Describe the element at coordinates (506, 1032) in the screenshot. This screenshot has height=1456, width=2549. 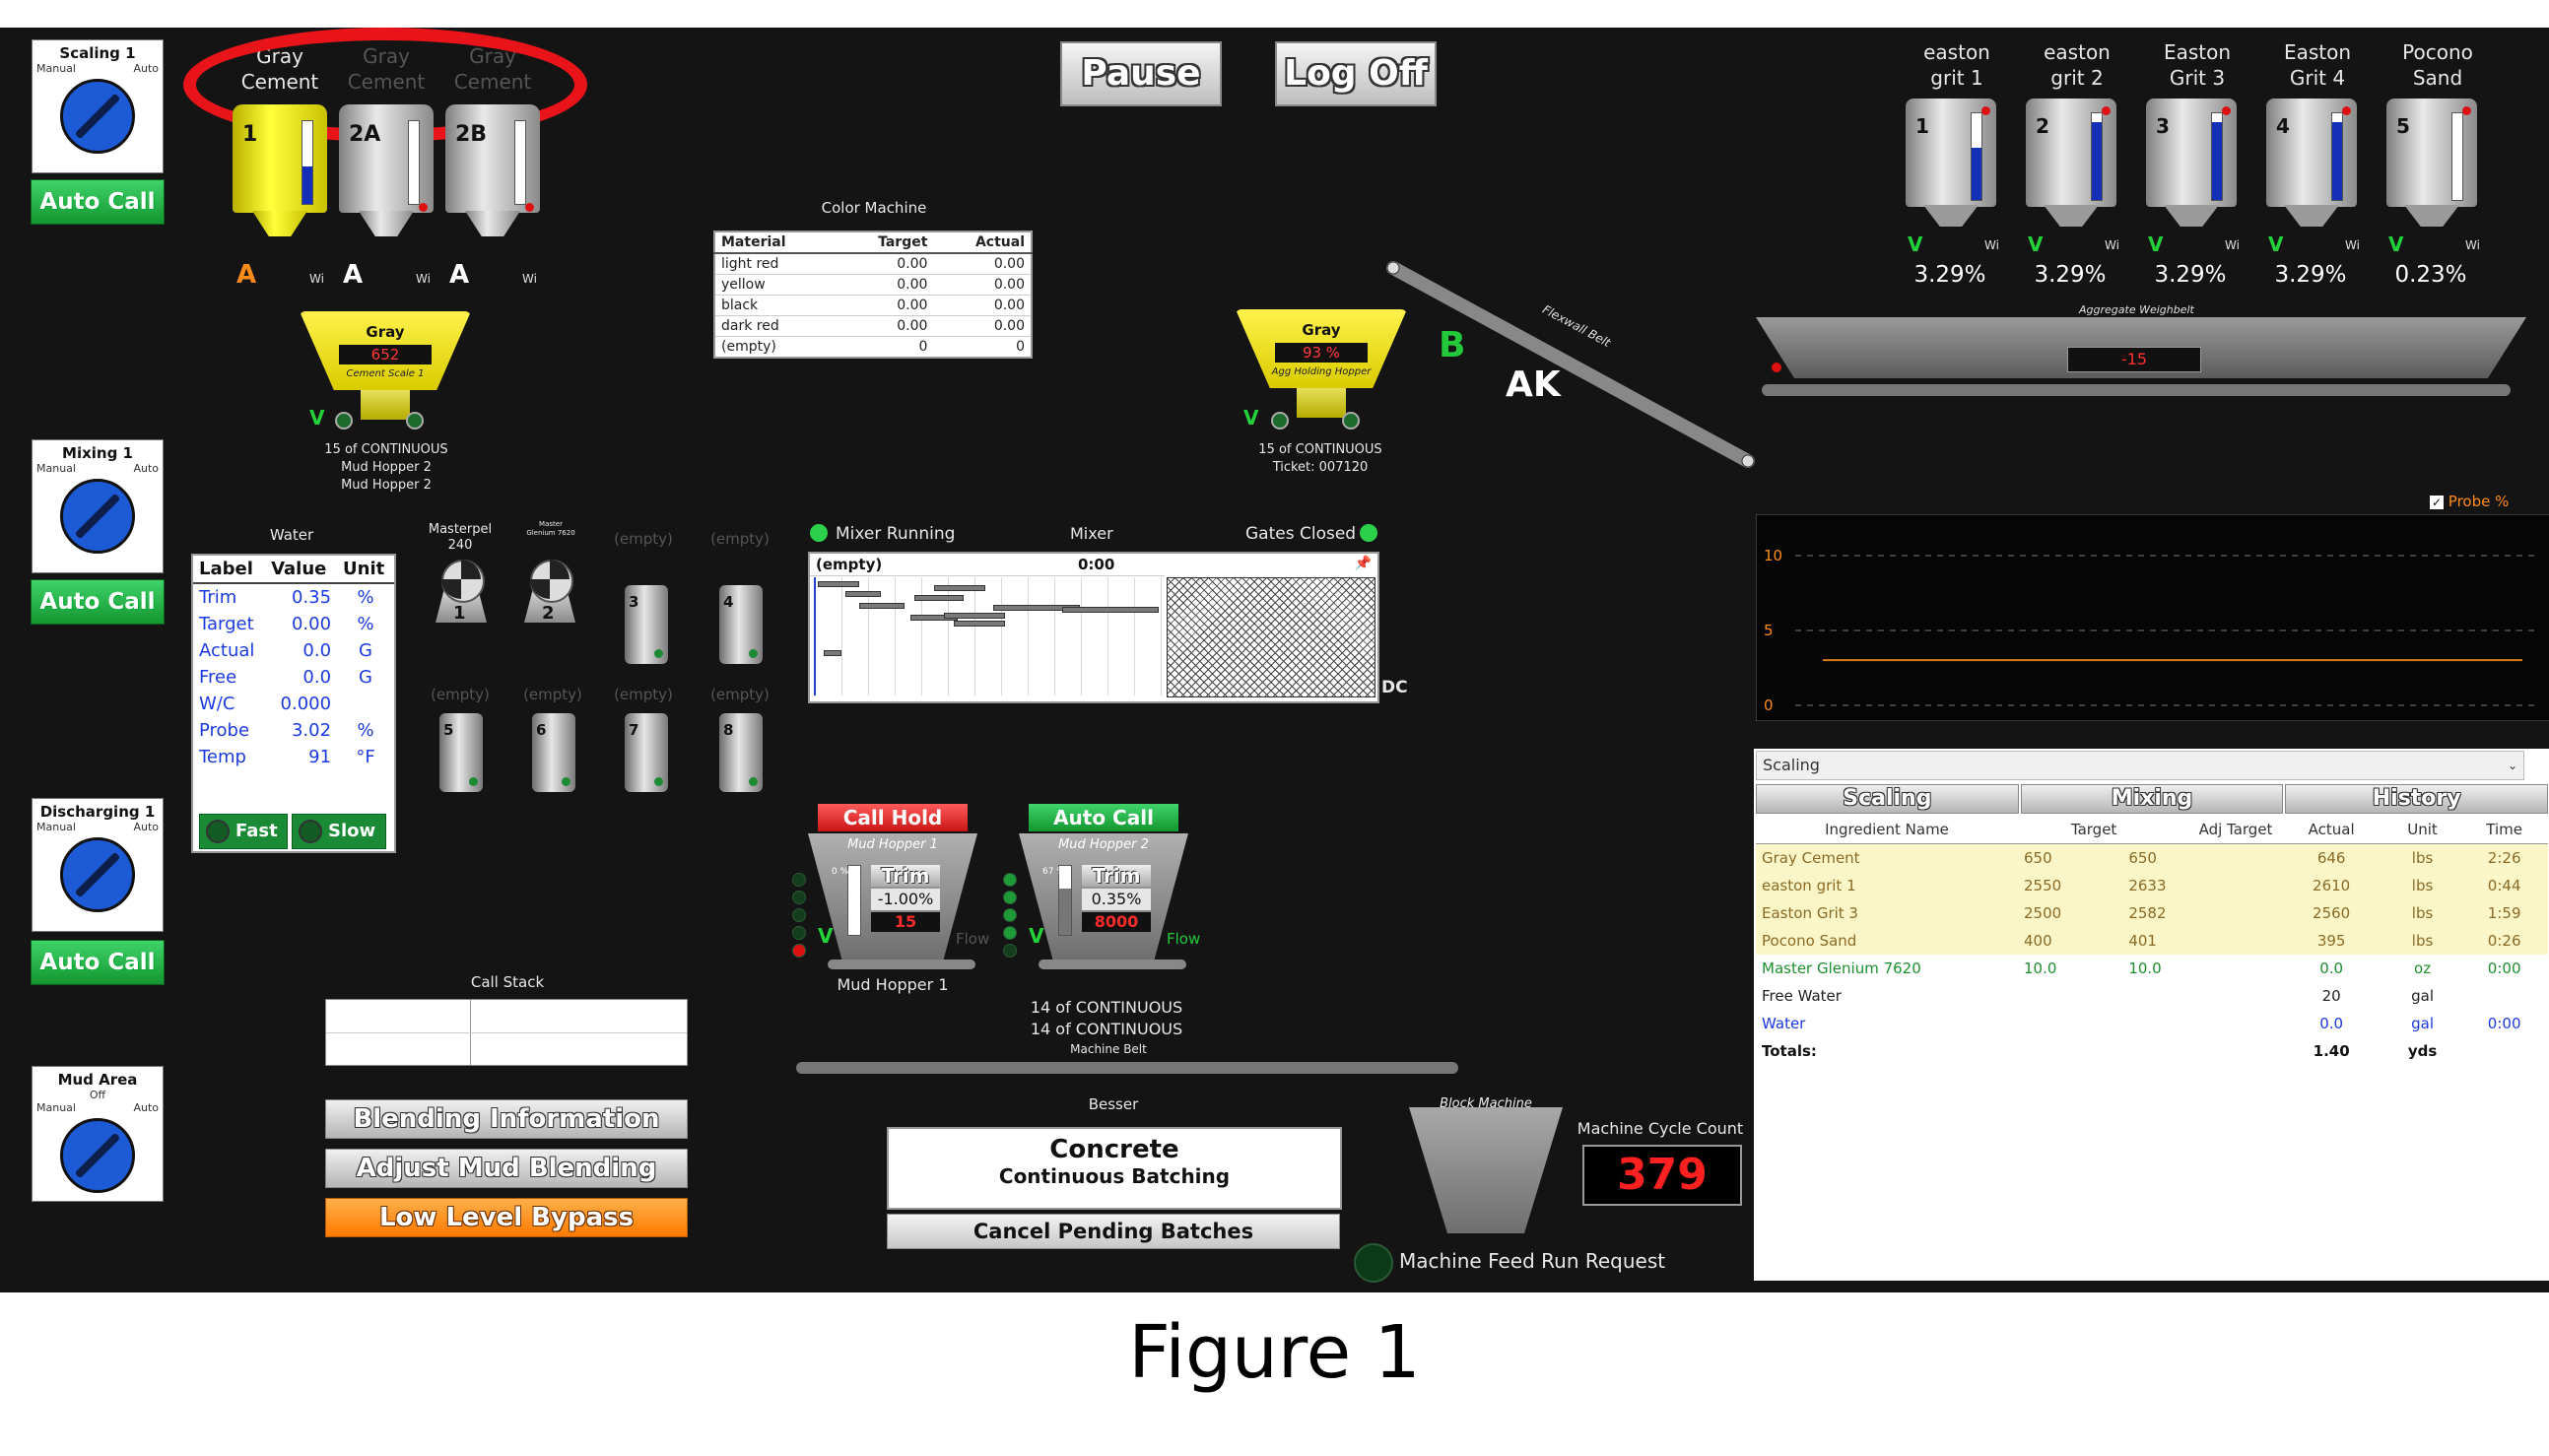
I see `call-stack-table` at that location.